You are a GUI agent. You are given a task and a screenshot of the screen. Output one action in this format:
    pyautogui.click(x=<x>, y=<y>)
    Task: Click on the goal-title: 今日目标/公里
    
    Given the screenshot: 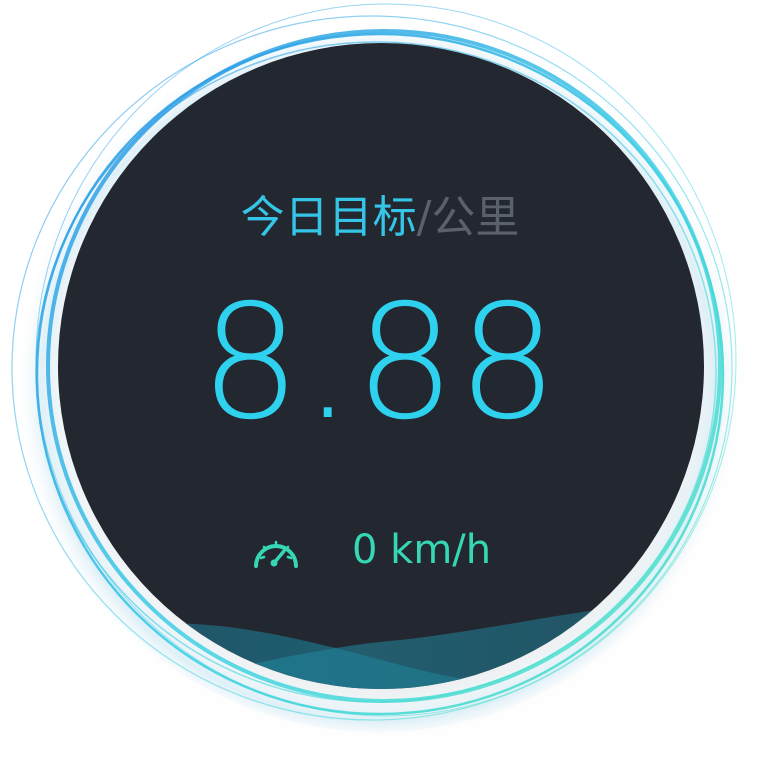 What is the action you would take?
    pyautogui.click(x=380, y=218)
    